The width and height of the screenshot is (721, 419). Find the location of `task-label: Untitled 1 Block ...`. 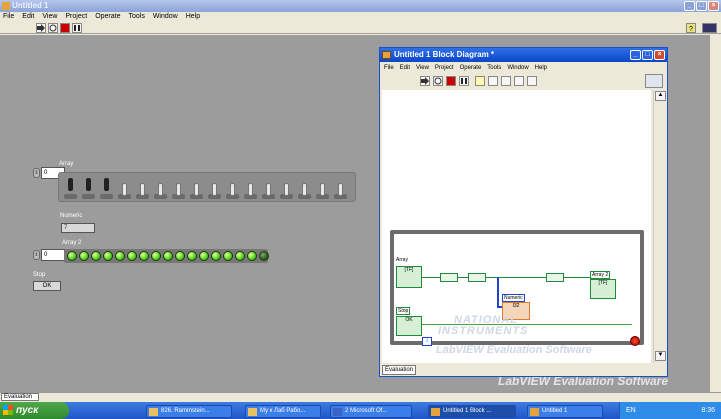

task-label: Untitled 1 Block ... is located at coordinates (467, 411).